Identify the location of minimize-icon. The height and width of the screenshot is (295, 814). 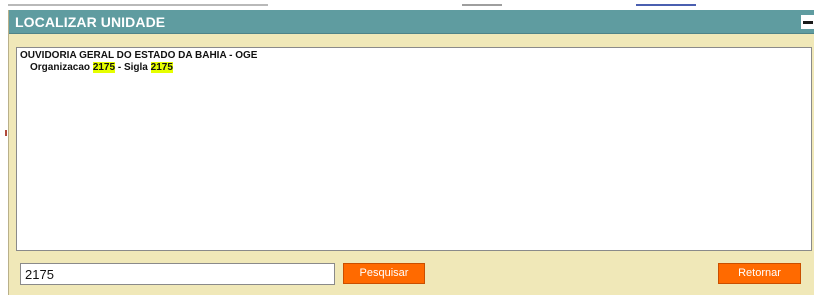
(808, 22).